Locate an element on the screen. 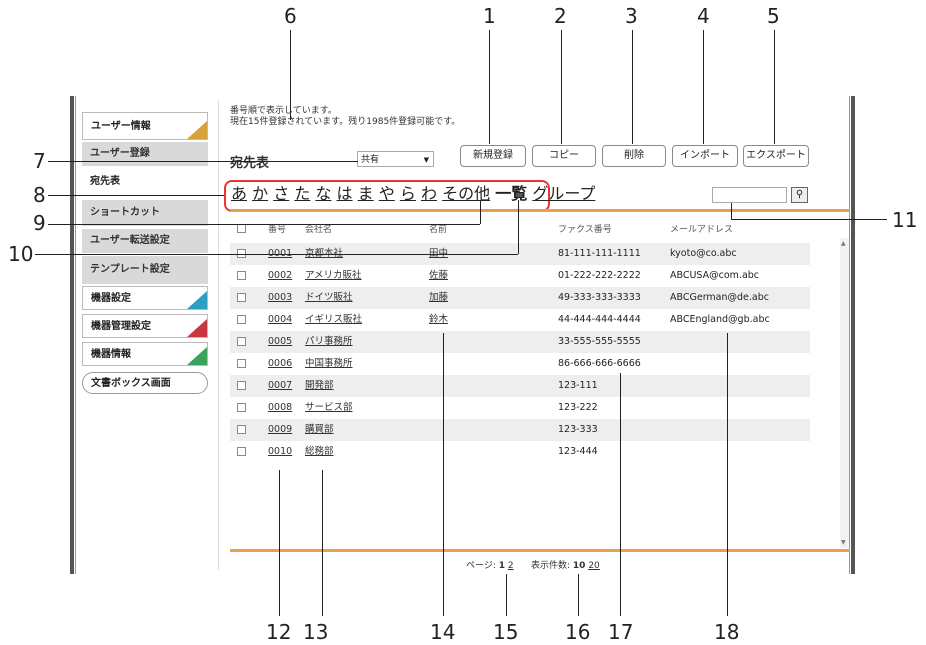  window-frame-left-inner is located at coordinates (75, 335).